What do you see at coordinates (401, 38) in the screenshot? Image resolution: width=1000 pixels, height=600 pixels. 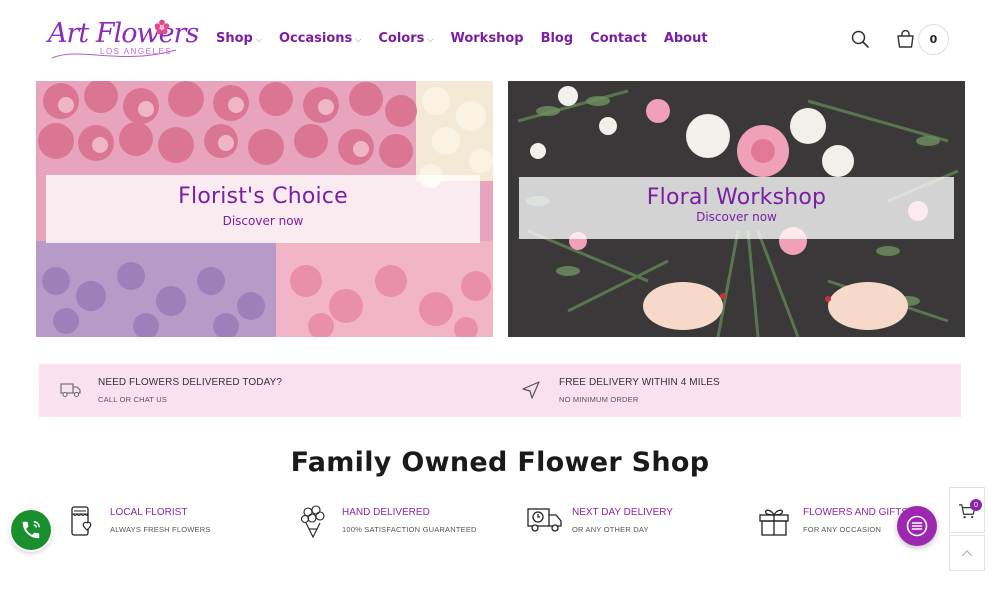 I see `nav-item-label: Colors` at bounding box center [401, 38].